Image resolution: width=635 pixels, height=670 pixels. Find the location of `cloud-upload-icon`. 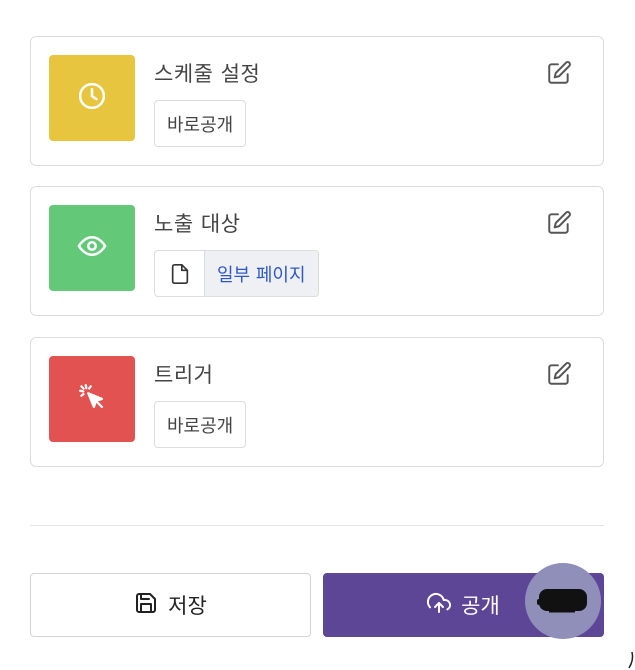

cloud-upload-icon is located at coordinates (439, 605).